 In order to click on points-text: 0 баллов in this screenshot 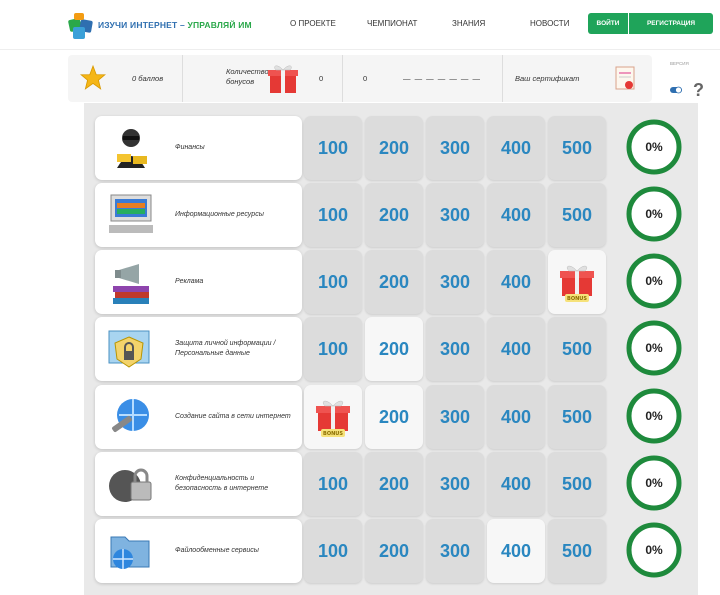, I will do `click(148, 78)`.